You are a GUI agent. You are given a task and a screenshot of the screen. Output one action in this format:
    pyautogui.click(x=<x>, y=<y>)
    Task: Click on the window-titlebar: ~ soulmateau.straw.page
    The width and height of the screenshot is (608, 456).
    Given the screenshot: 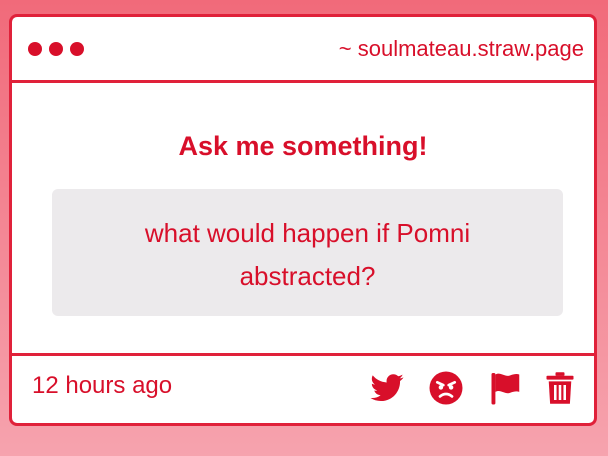 What is the action you would take?
    pyautogui.click(x=303, y=50)
    